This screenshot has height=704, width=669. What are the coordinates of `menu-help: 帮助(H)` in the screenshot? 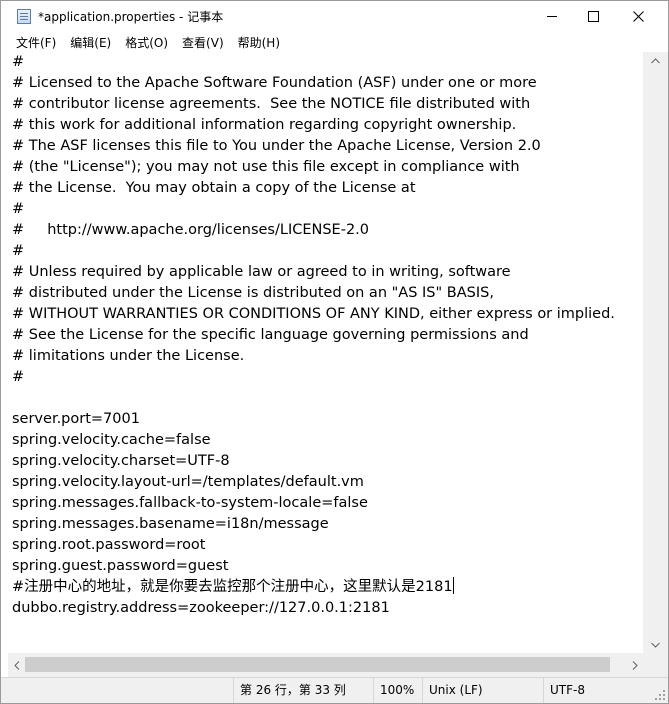 It's located at (259, 42).